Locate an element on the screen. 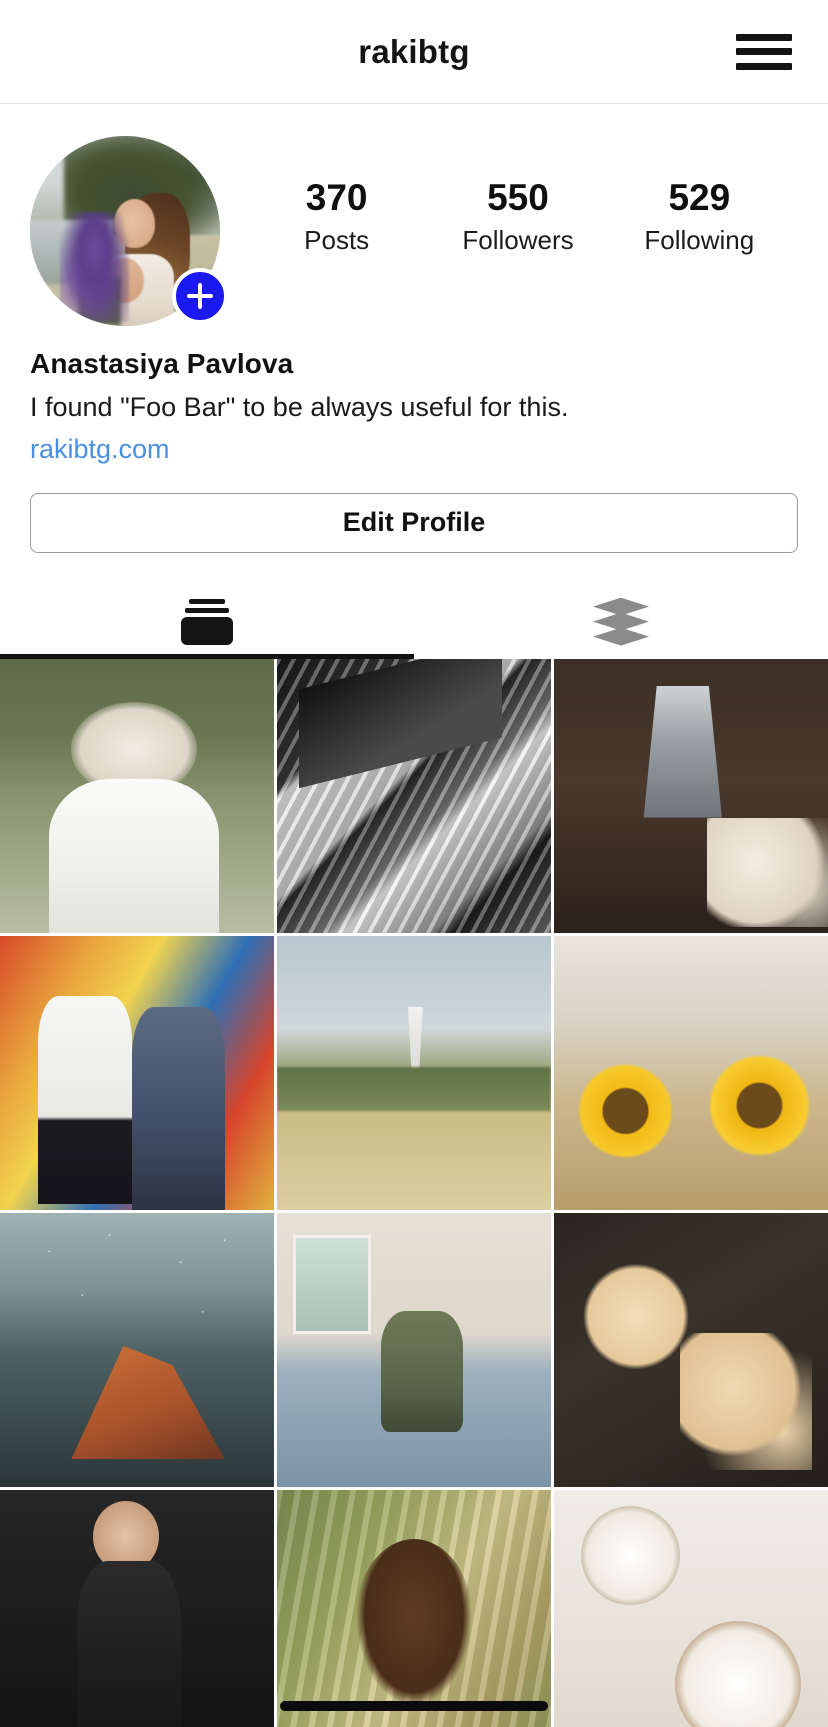 The width and height of the screenshot is (828, 1727). home-indicator is located at coordinates (414, 1706).